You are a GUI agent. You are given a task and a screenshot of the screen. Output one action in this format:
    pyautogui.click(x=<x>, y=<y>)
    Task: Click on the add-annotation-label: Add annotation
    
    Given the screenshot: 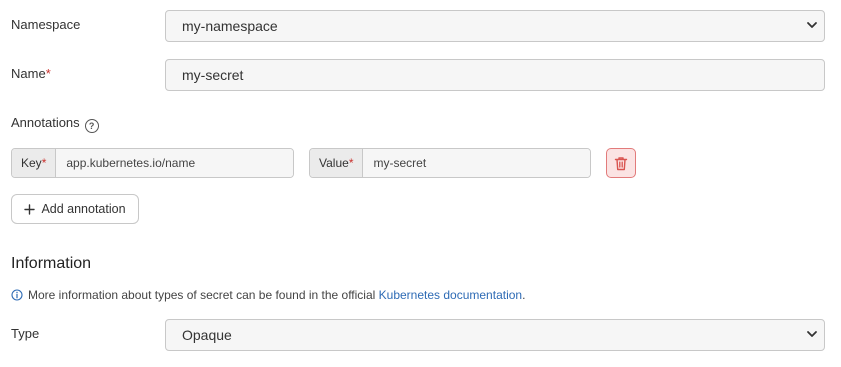 What is the action you would take?
    pyautogui.click(x=83, y=209)
    